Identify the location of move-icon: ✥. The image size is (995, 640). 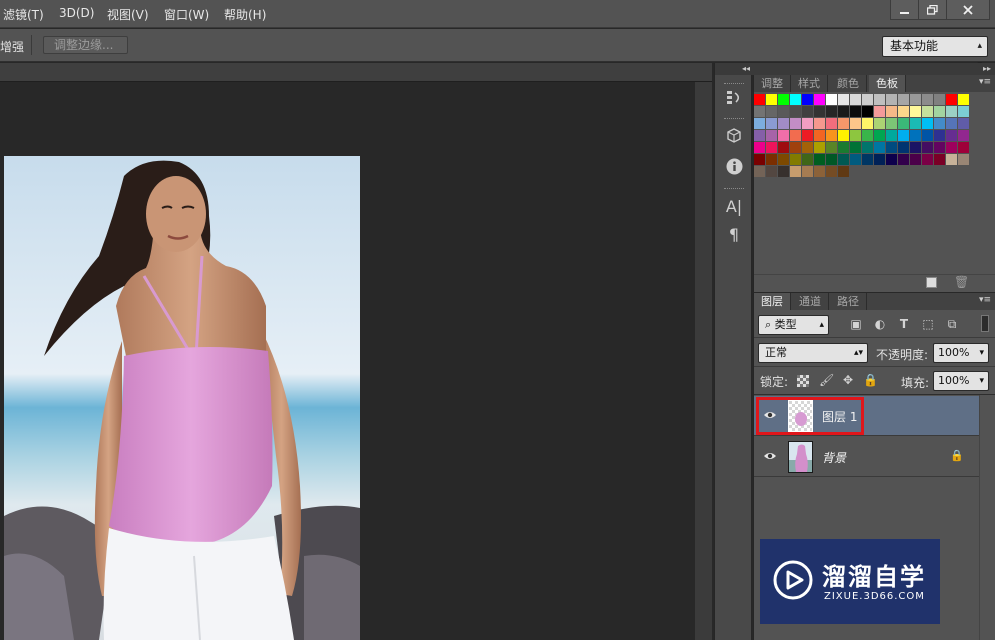
(848, 380).